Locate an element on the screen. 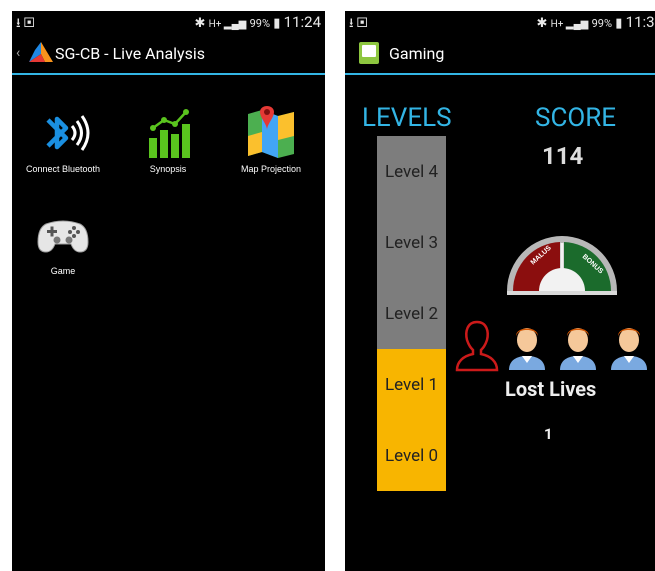 The width and height of the screenshot is (655, 571). level-column: Level 4 Level 3 Level 2 Level 1 Level 0 is located at coordinates (411, 314).